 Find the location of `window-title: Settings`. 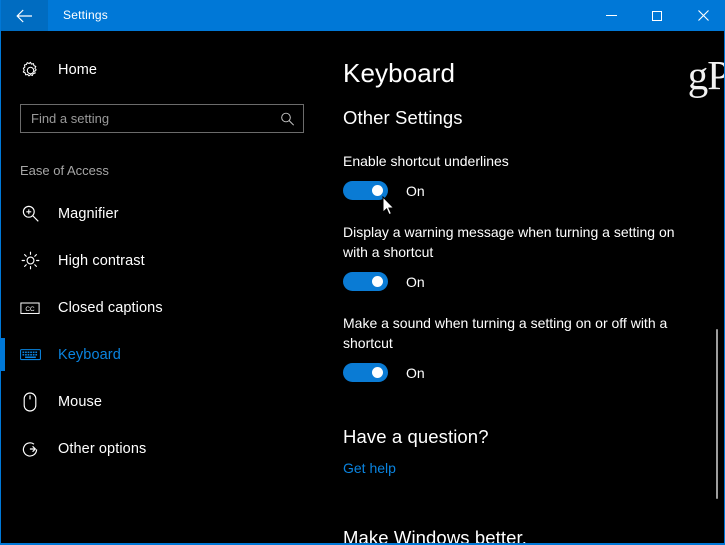

window-title: Settings is located at coordinates (85, 15).